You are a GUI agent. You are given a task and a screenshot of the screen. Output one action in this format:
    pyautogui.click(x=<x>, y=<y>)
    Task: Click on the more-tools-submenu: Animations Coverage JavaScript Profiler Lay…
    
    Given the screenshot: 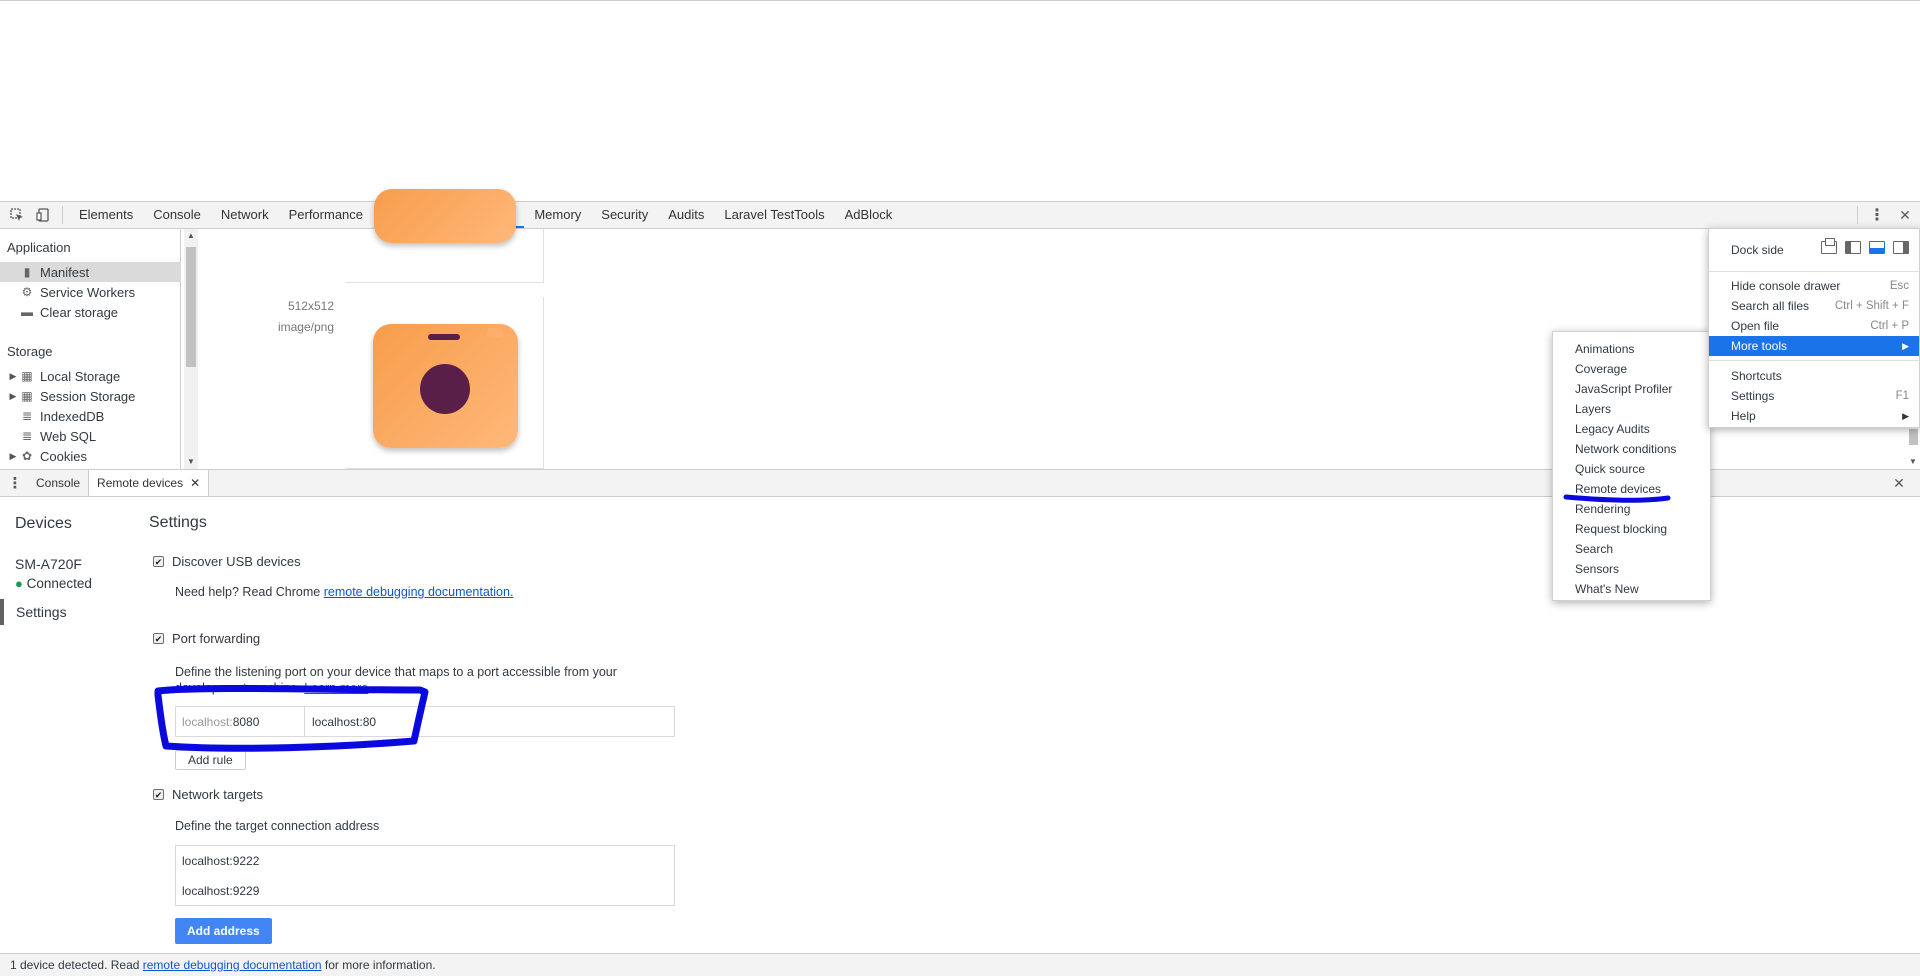 What is the action you would take?
    pyautogui.click(x=1631, y=466)
    